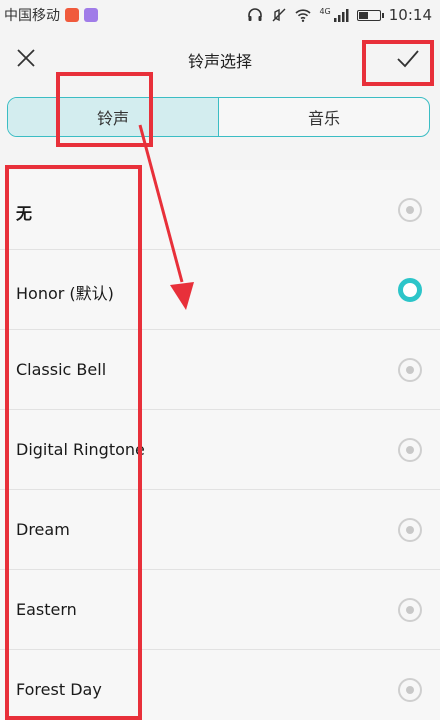 This screenshot has height=720, width=440. What do you see at coordinates (166, 217) in the screenshot?
I see `annotation-arrow` at bounding box center [166, 217].